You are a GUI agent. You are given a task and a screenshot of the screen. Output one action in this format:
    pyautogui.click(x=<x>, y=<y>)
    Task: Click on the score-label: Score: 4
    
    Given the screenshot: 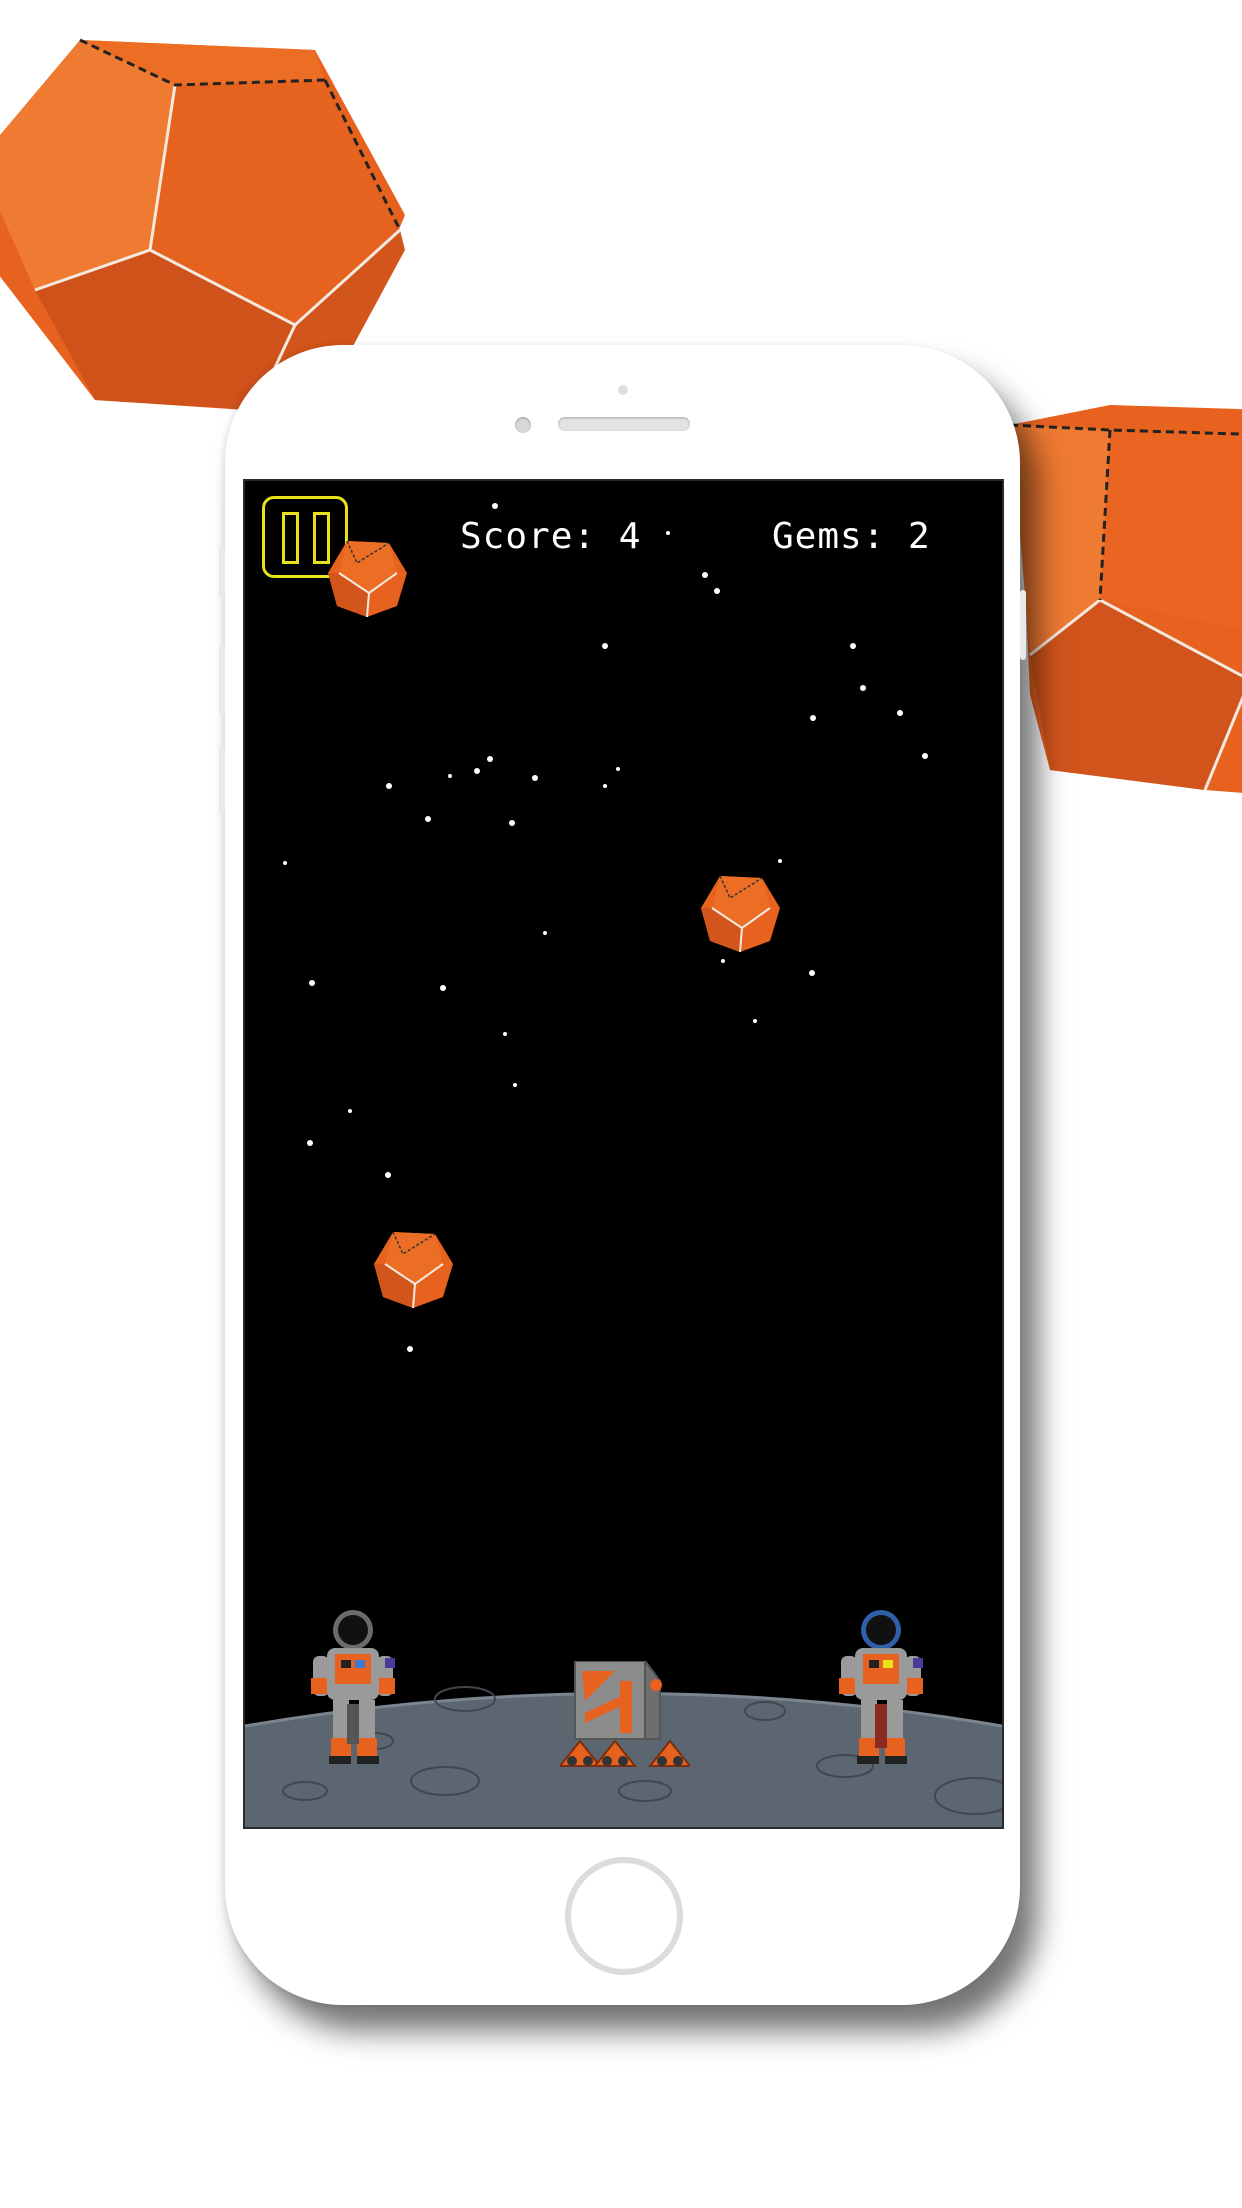 What is the action you would take?
    pyautogui.click(x=551, y=536)
    